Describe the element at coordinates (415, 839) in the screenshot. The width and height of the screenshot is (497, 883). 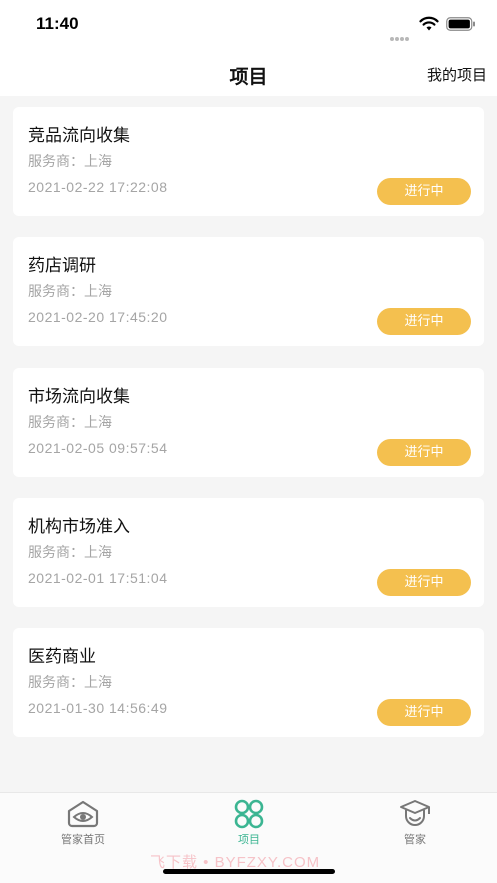
I see `tab-label: 管家` at that location.